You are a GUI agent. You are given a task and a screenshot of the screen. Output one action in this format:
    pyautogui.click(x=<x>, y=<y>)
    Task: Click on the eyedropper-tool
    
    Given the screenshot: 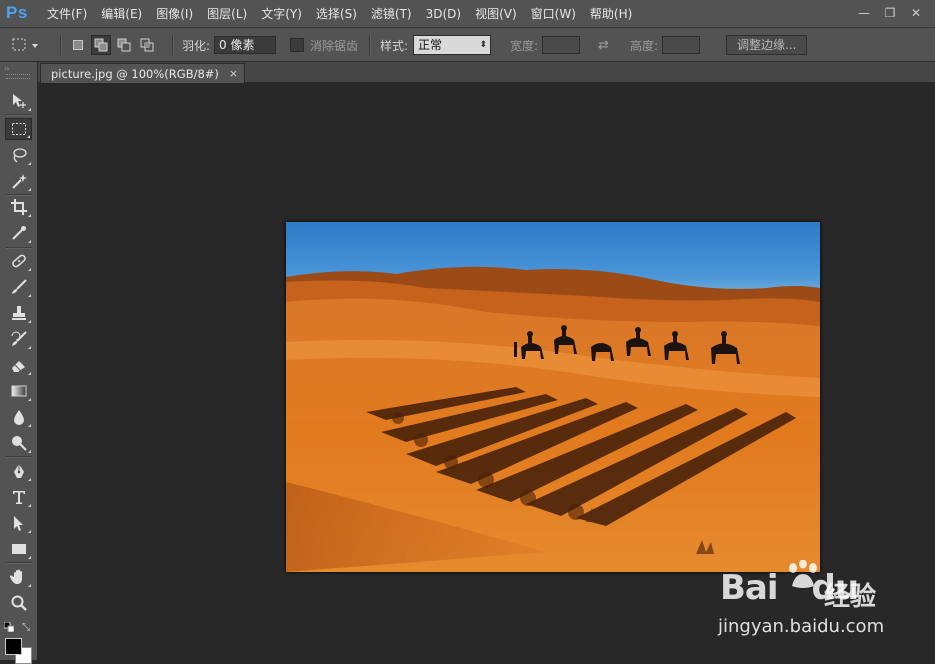 What is the action you would take?
    pyautogui.click(x=18, y=233)
    